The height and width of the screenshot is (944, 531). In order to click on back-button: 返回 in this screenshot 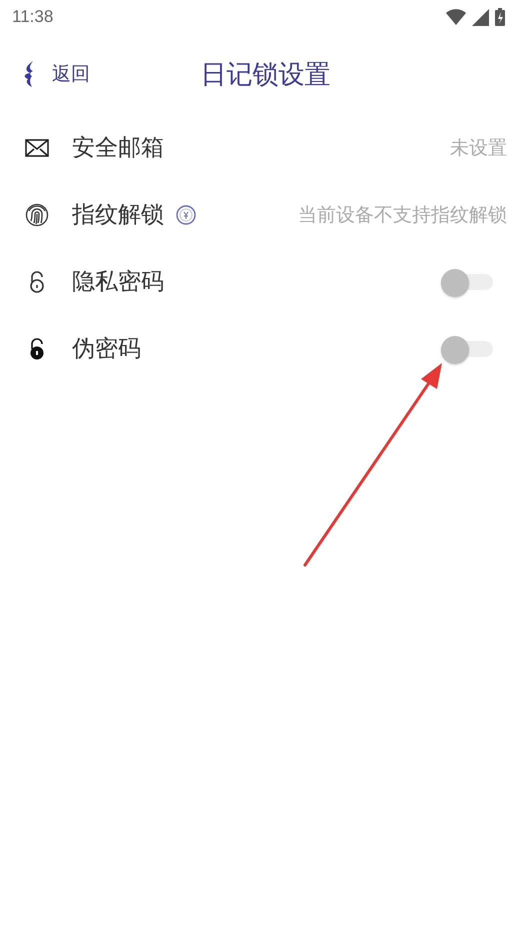, I will do `click(56, 74)`.